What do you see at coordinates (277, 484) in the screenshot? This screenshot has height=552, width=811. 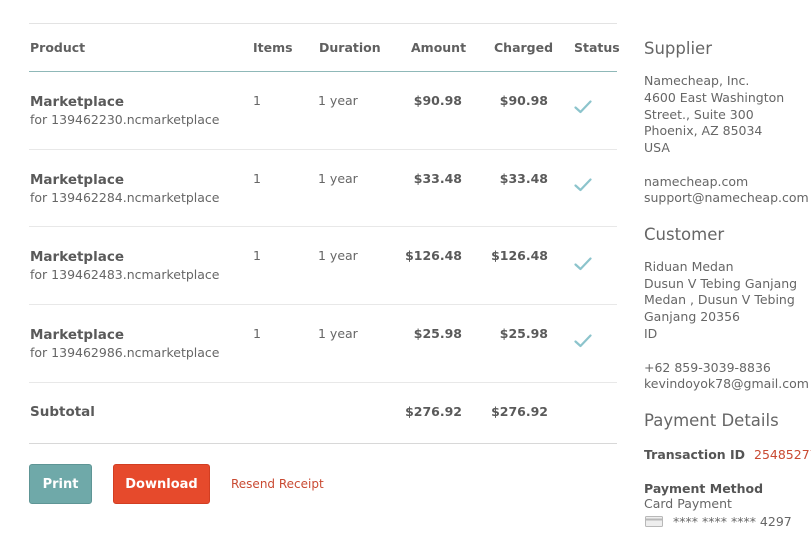 I see `resend-receipt-link: Resend Receipt` at bounding box center [277, 484].